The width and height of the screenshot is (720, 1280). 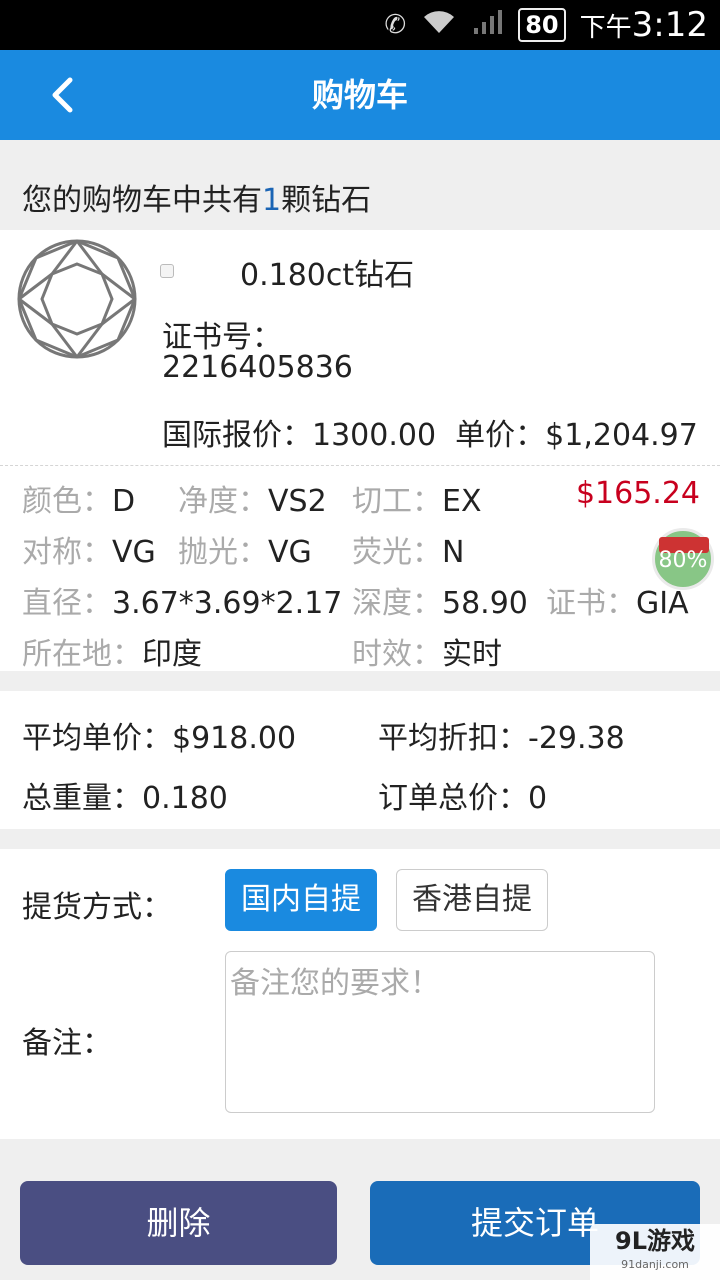 I want to click on missed-call-icon: ✆, so click(x=395, y=25).